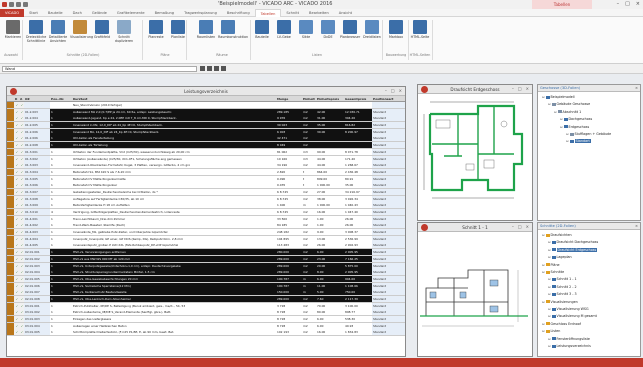 Image resolution: width=643 pixels, height=367 pixels. Describe the element at coordinates (202, 68) in the screenshot. I see `layer-icon` at that location.